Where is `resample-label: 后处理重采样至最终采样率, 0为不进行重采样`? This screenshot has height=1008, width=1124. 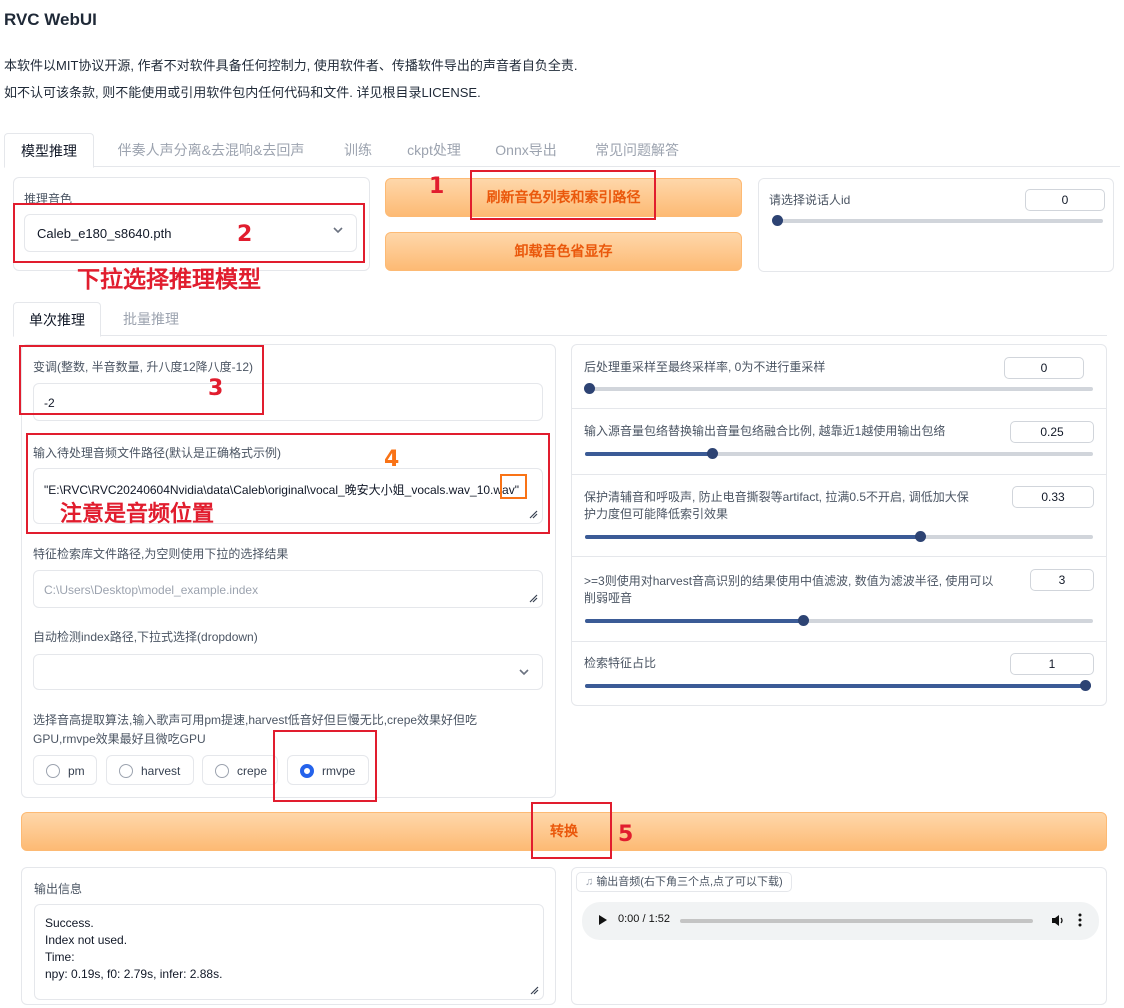
resample-label: 后处理重采样至最终采样率, 0为不进行重采样 is located at coordinates (705, 367).